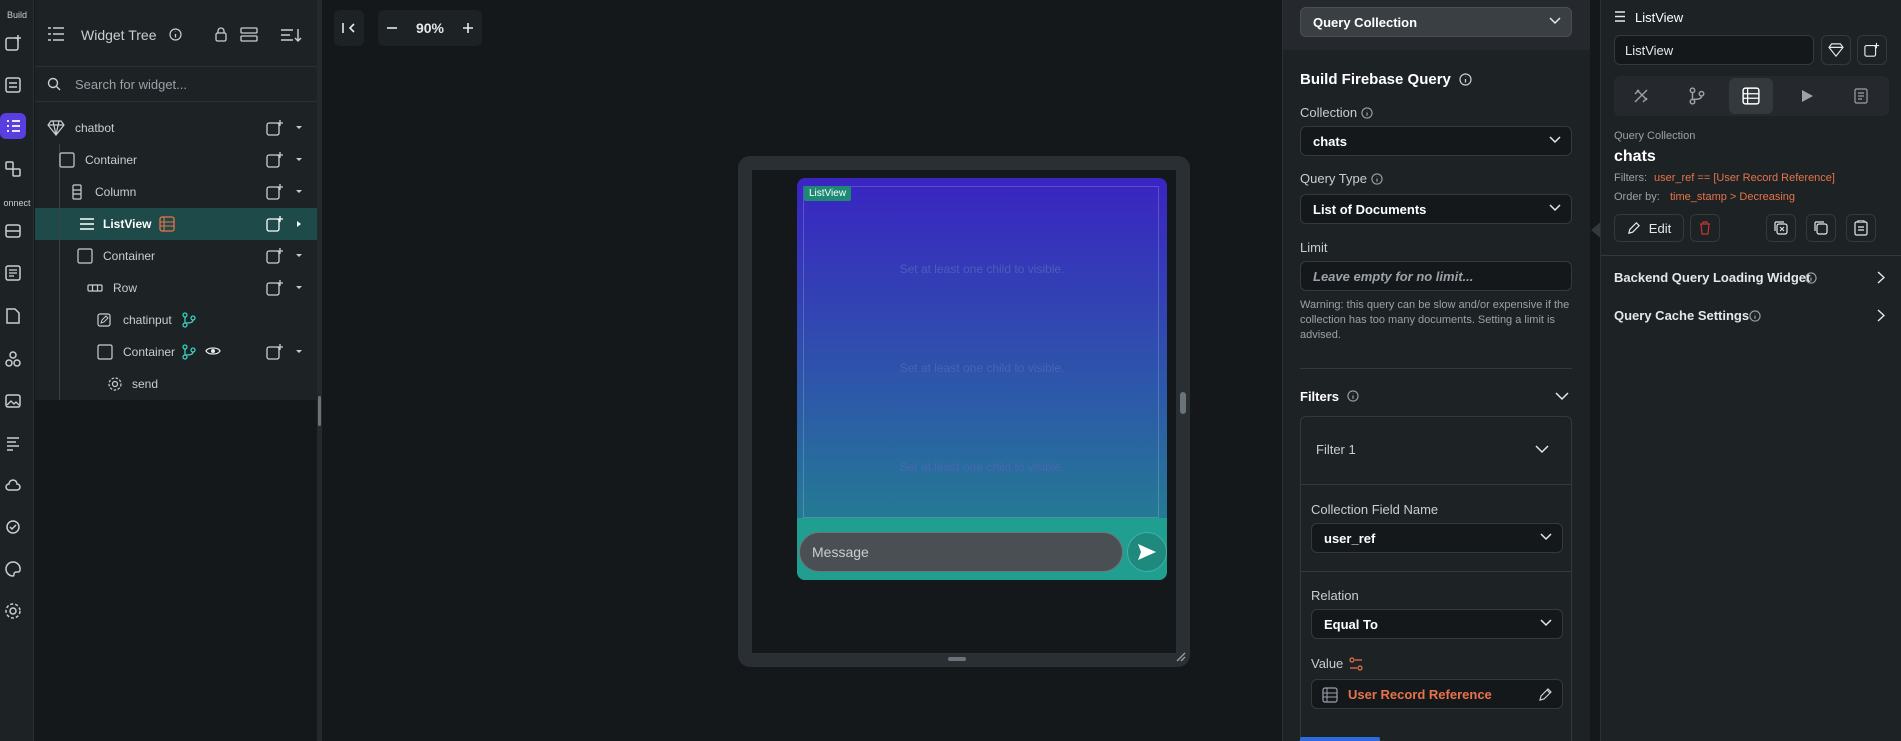  I want to click on copy-query-button, so click(1781, 228).